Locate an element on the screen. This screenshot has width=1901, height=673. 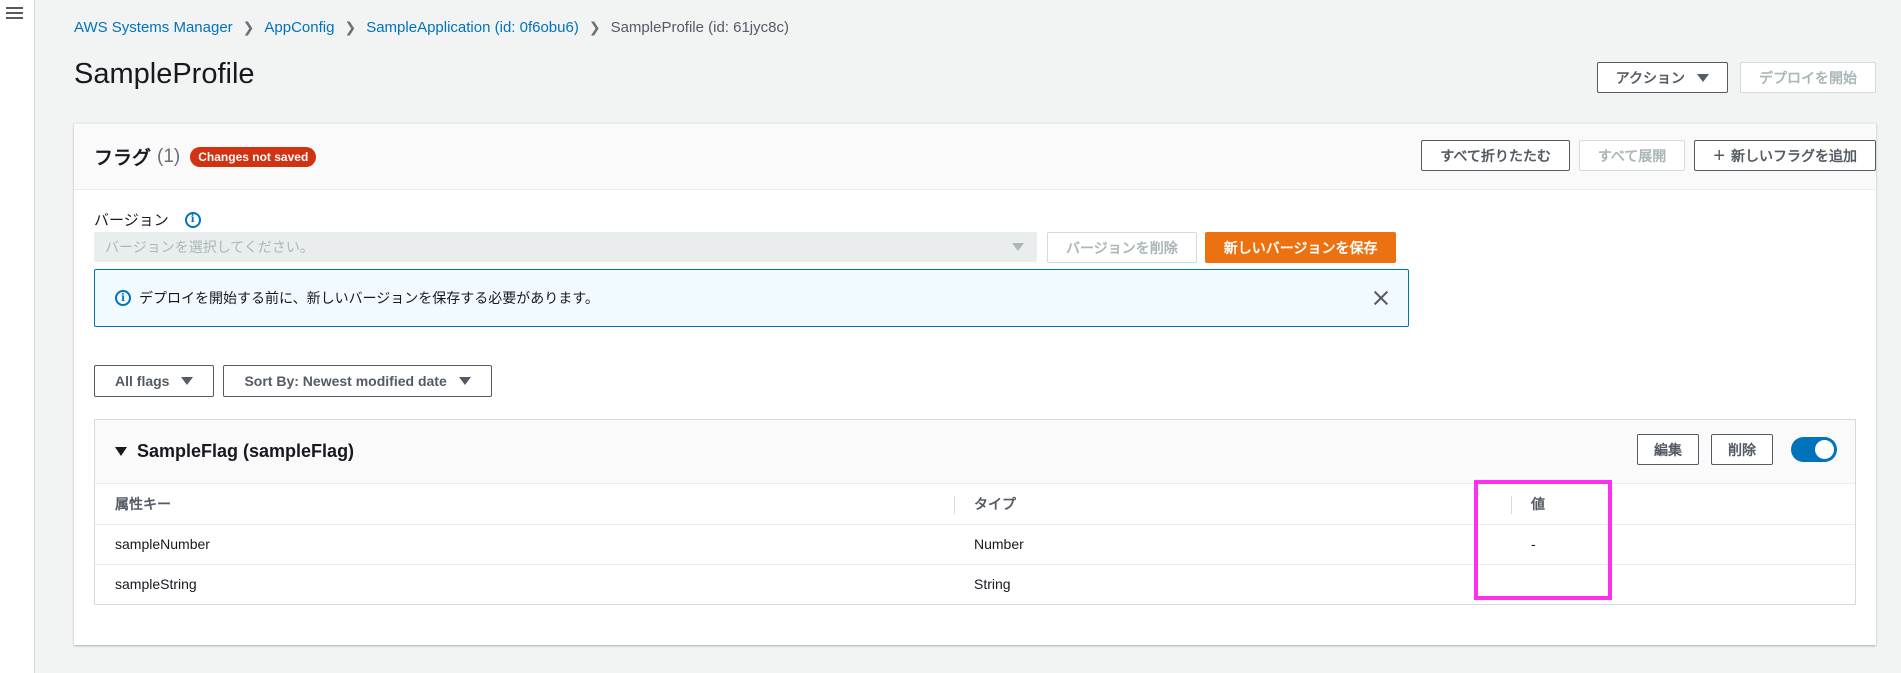
flag-enabled-toggle is located at coordinates (1814, 449).